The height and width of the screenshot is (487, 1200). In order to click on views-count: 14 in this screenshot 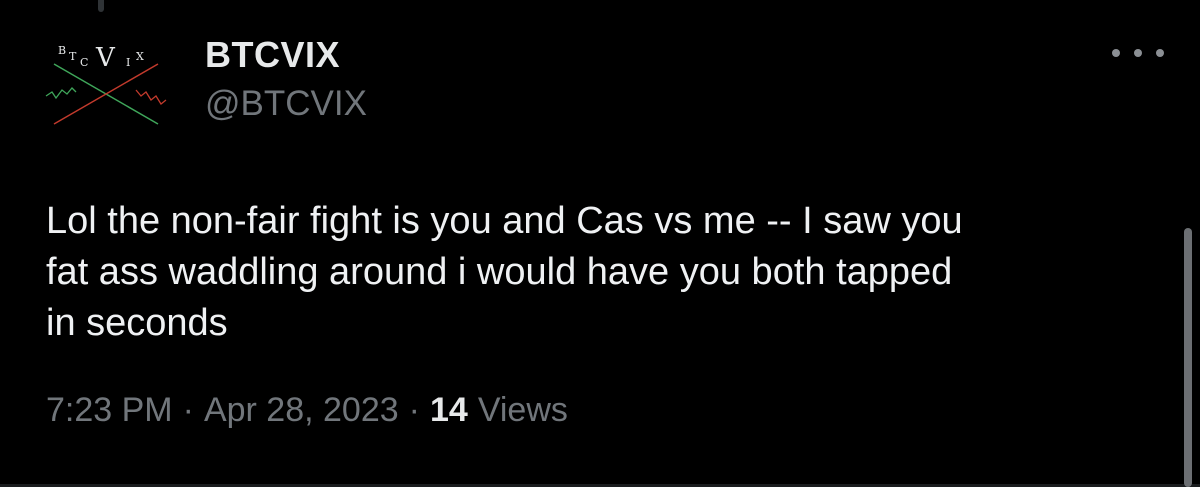, I will do `click(449, 410)`.